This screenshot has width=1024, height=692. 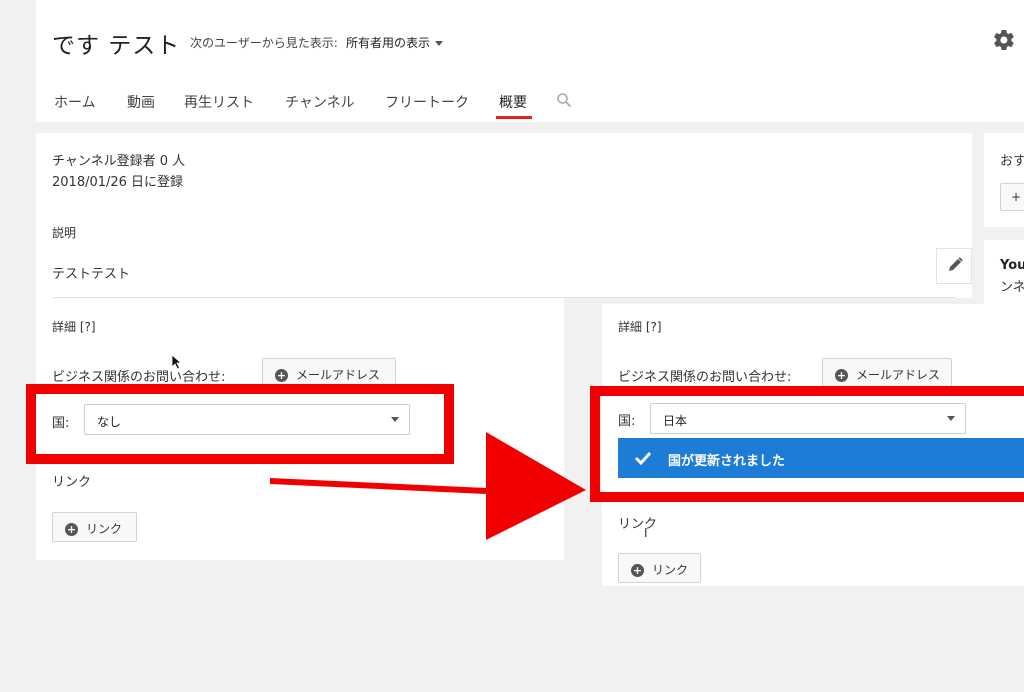 What do you see at coordinates (514, 117) in the screenshot?
I see `active-tab-indicator` at bounding box center [514, 117].